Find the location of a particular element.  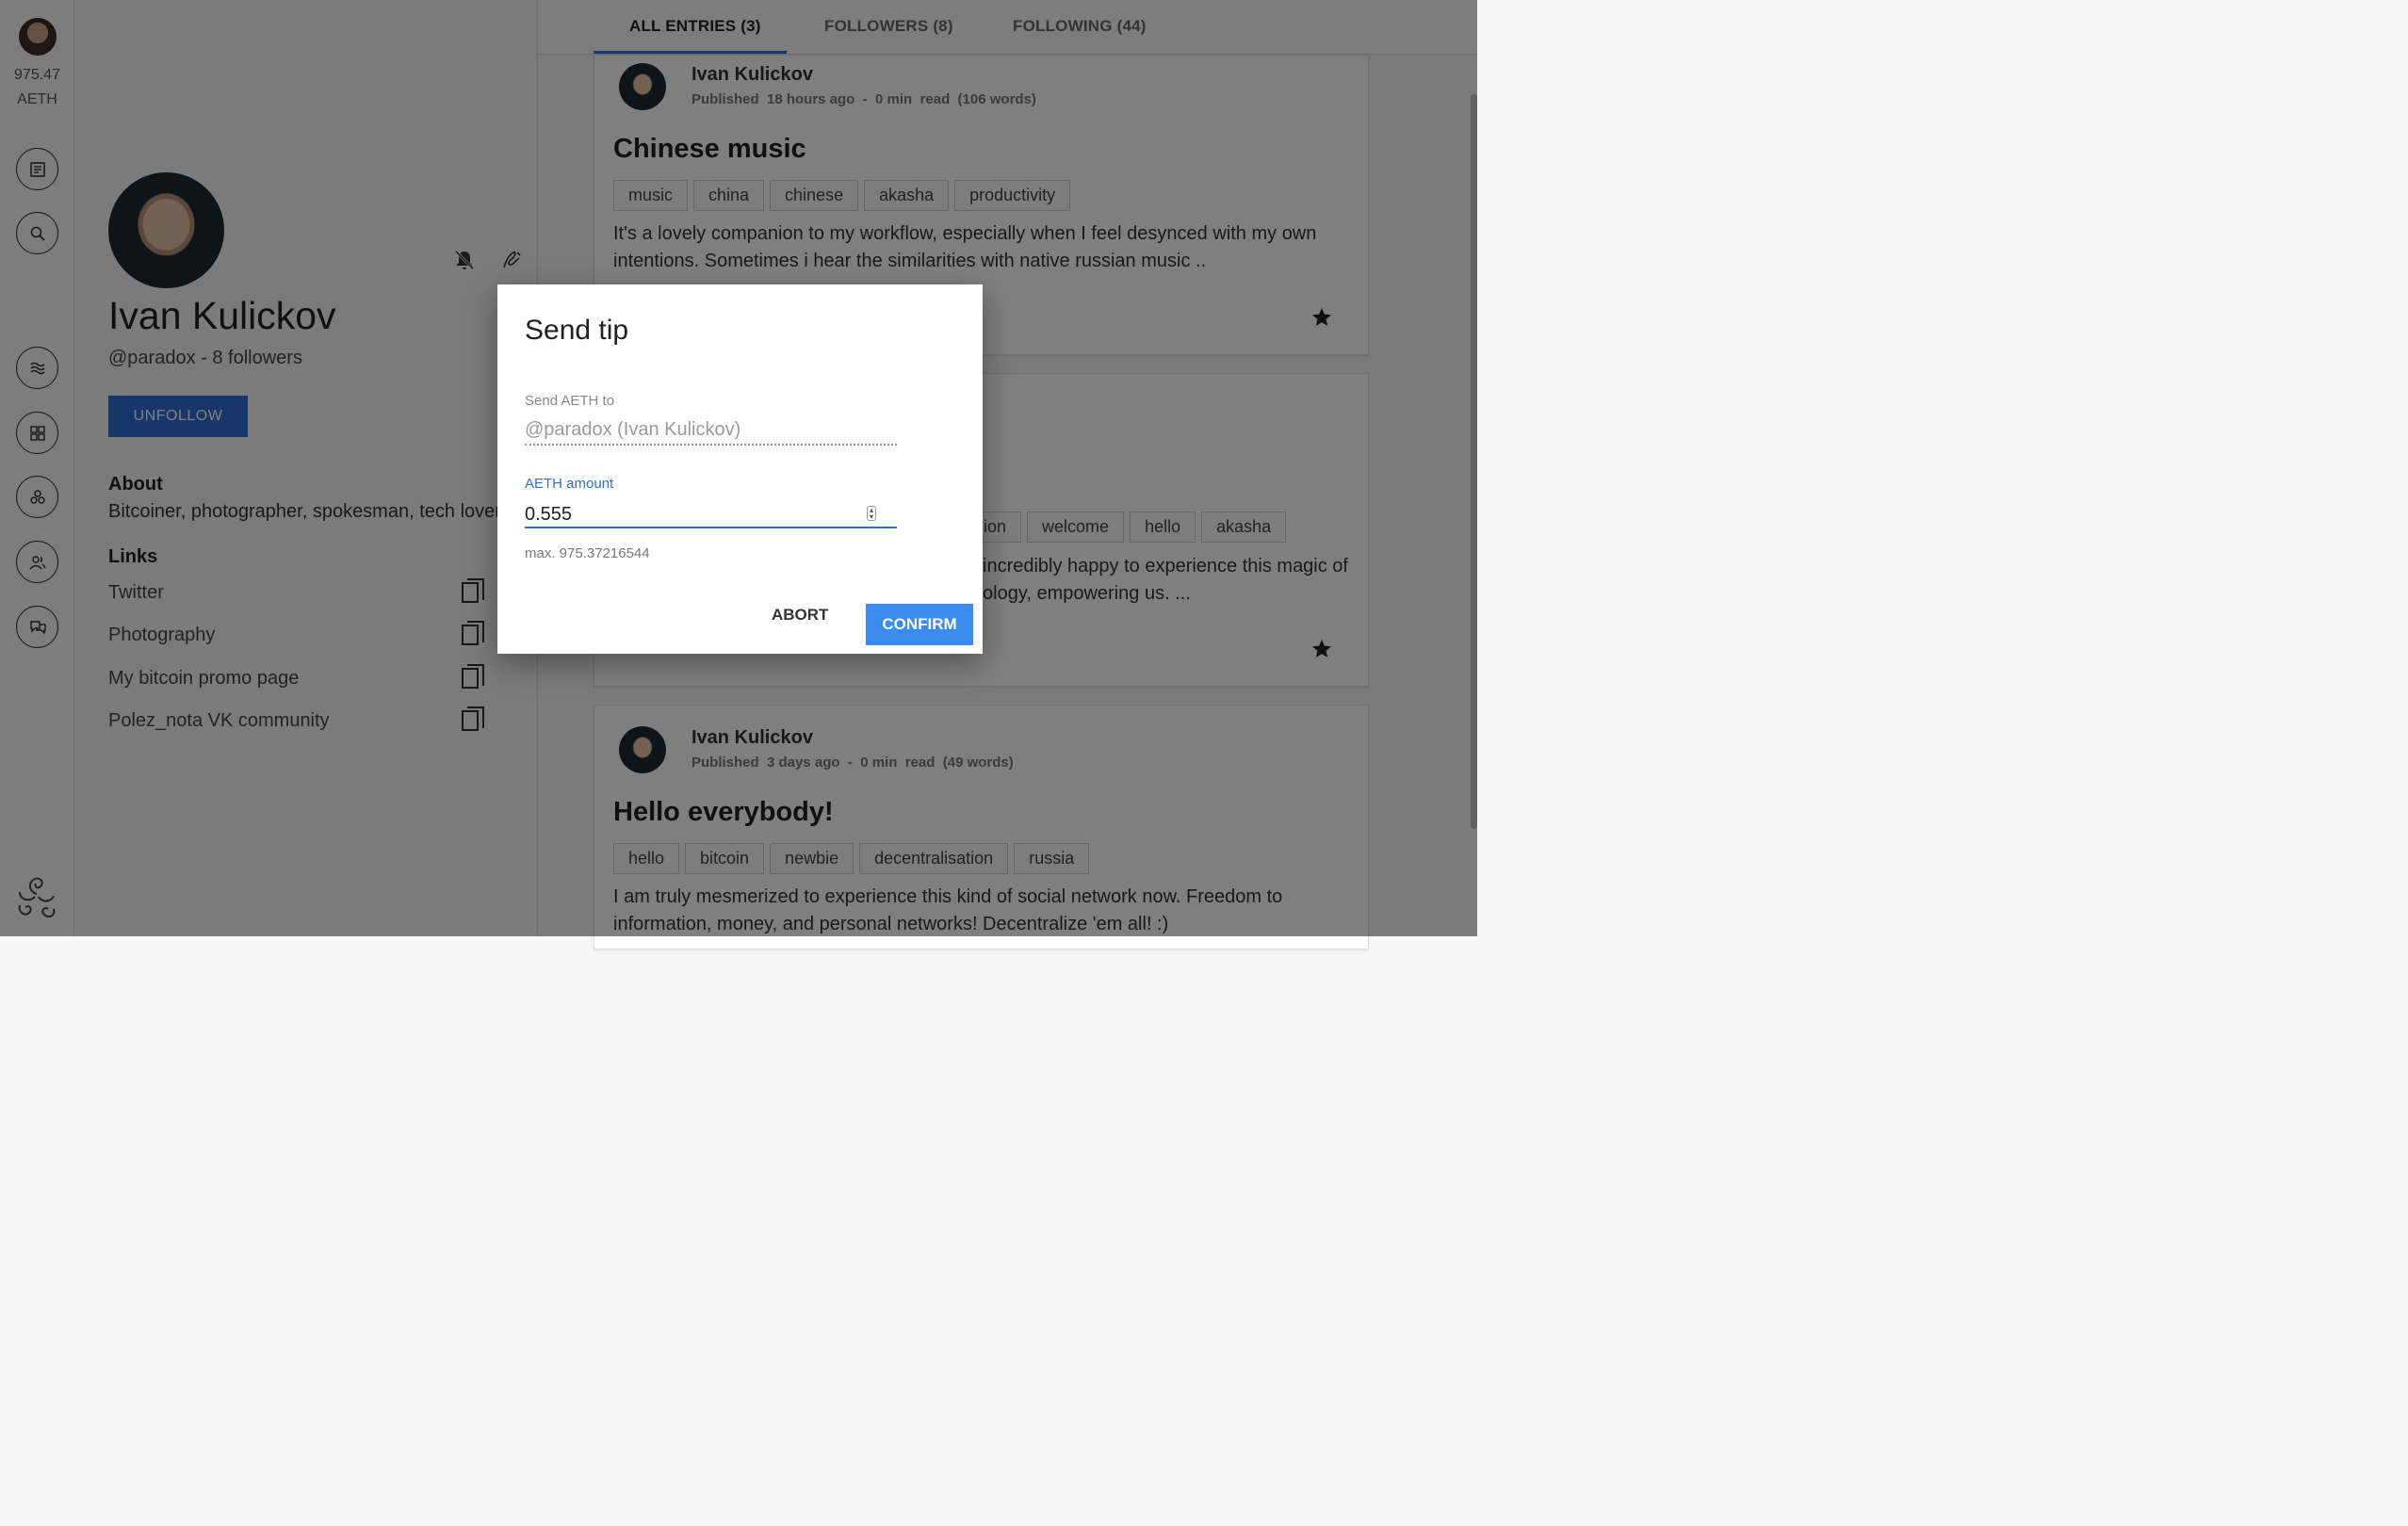

confirm-button: CONFIRM is located at coordinates (920, 624).